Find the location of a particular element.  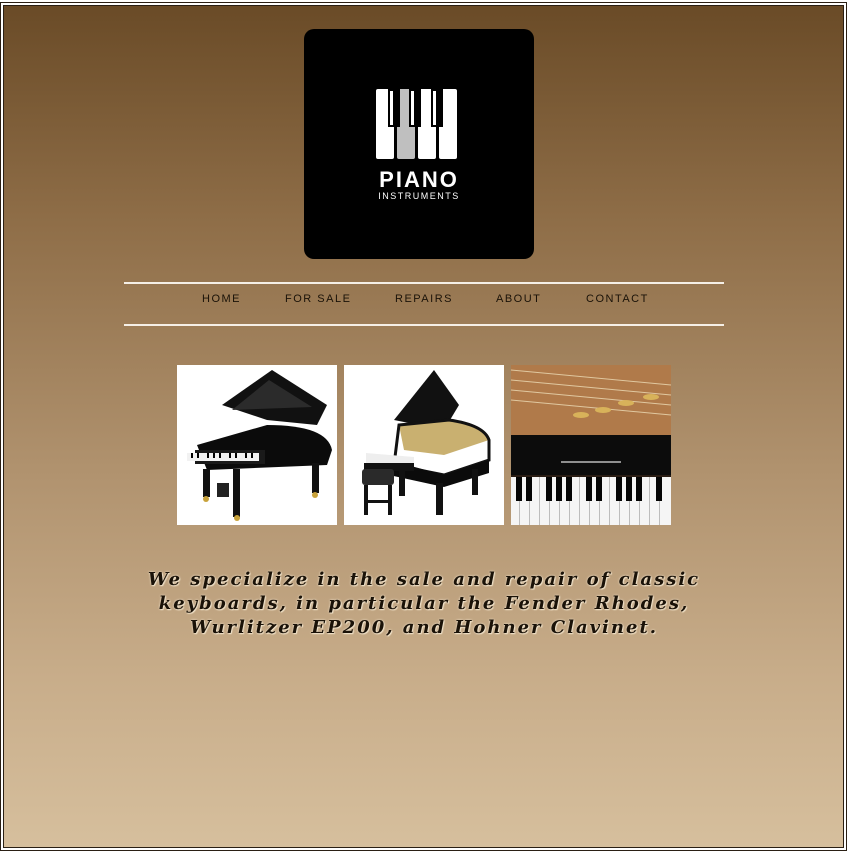

grand-piano-bench-image is located at coordinates (424, 445).